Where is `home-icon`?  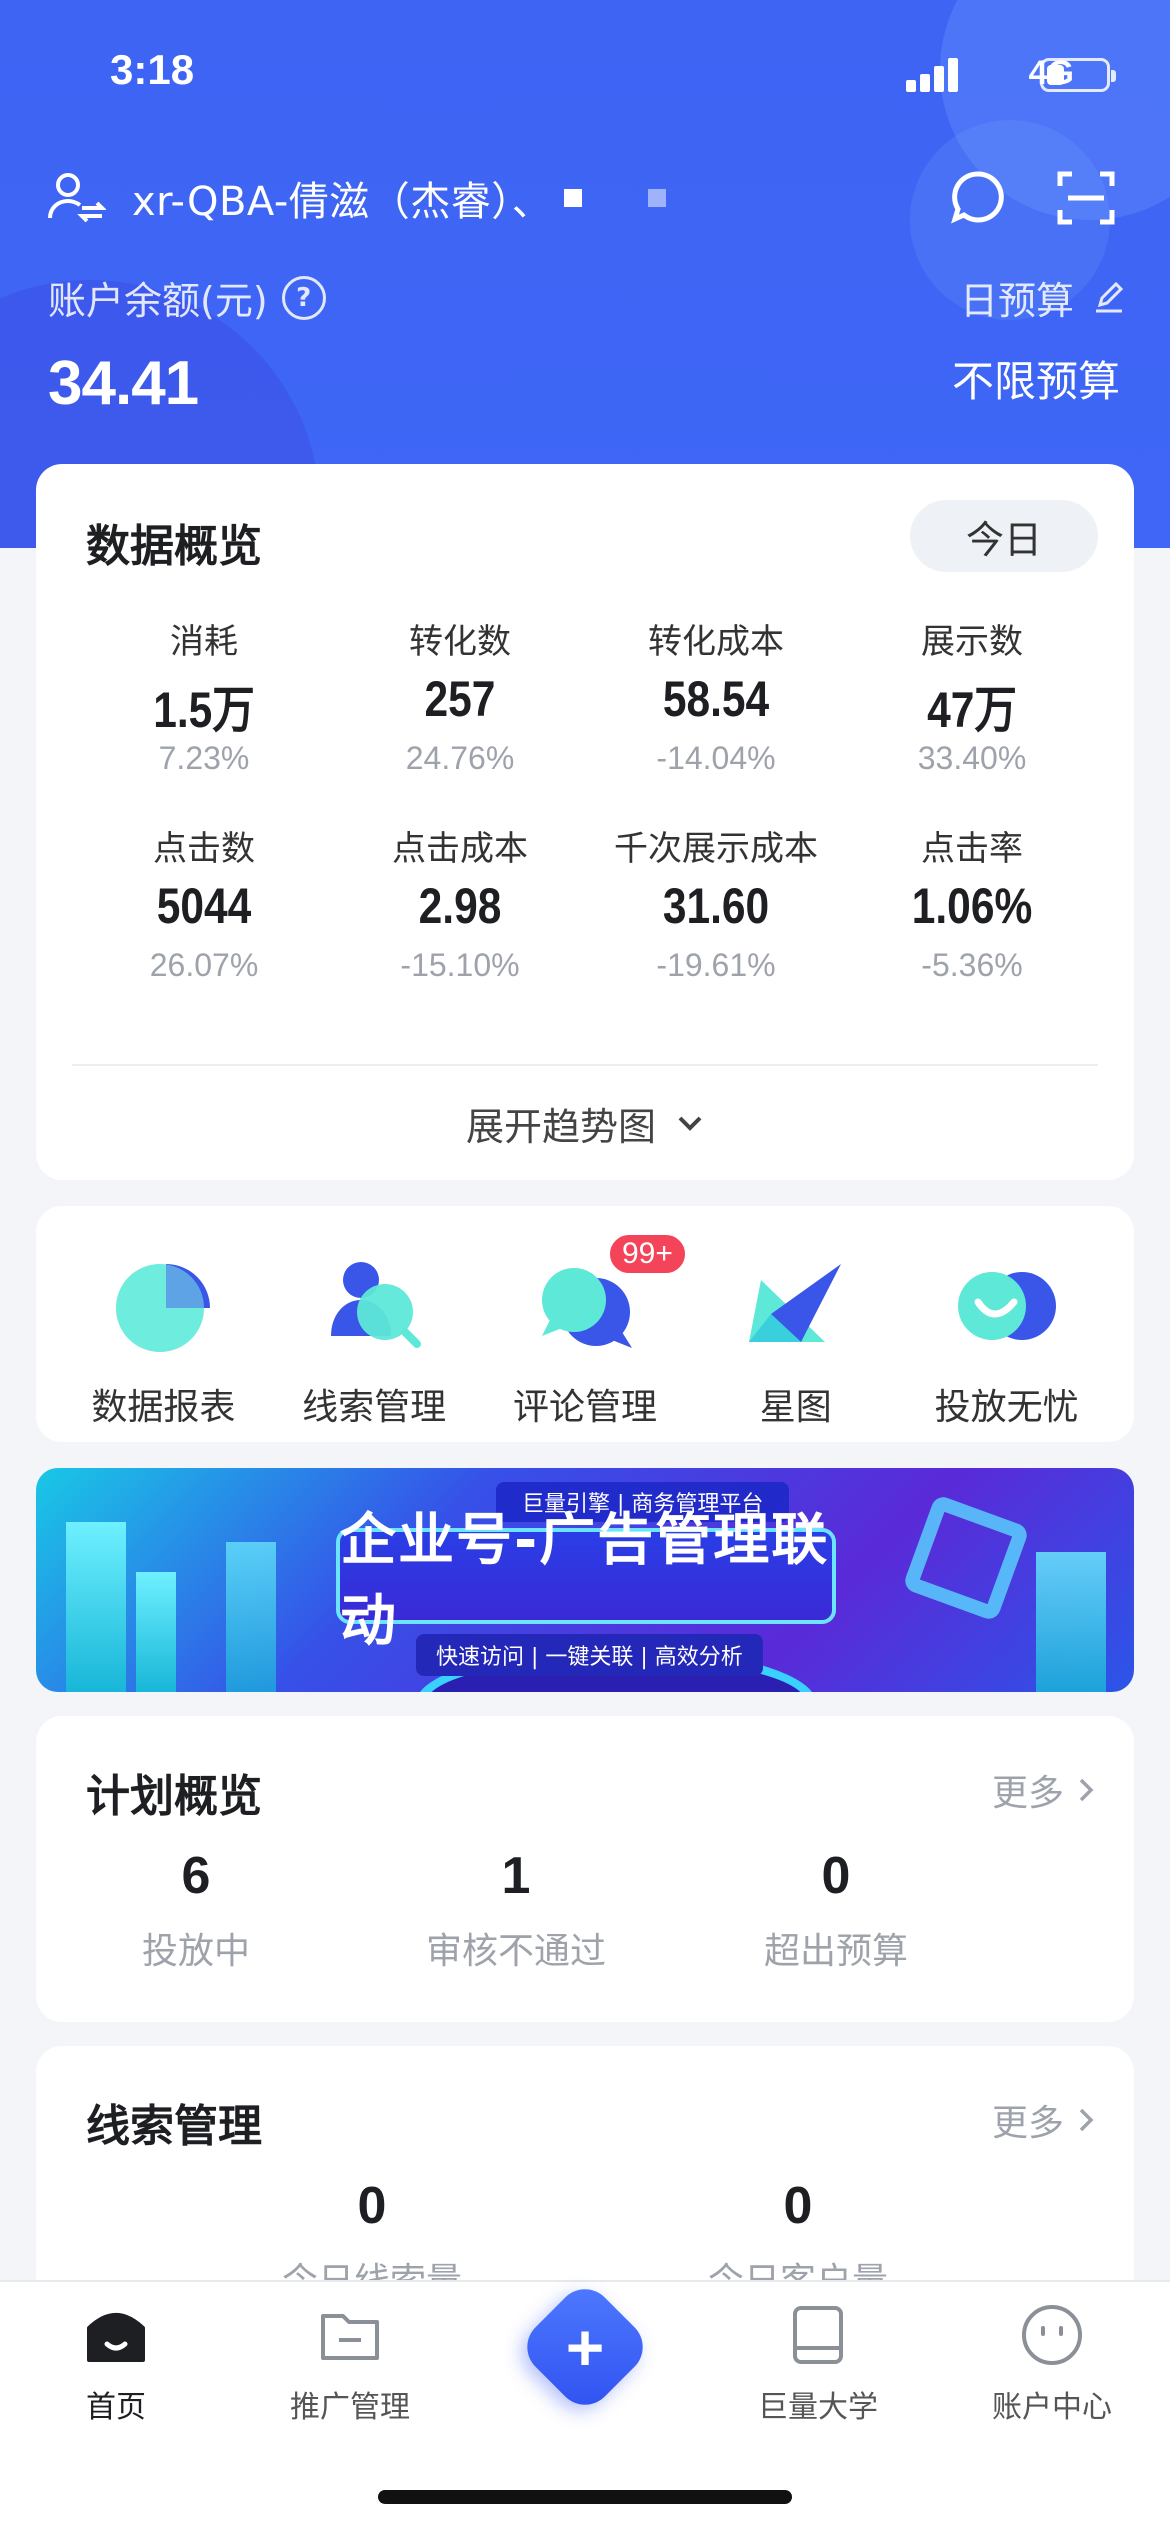 home-icon is located at coordinates (116, 2337).